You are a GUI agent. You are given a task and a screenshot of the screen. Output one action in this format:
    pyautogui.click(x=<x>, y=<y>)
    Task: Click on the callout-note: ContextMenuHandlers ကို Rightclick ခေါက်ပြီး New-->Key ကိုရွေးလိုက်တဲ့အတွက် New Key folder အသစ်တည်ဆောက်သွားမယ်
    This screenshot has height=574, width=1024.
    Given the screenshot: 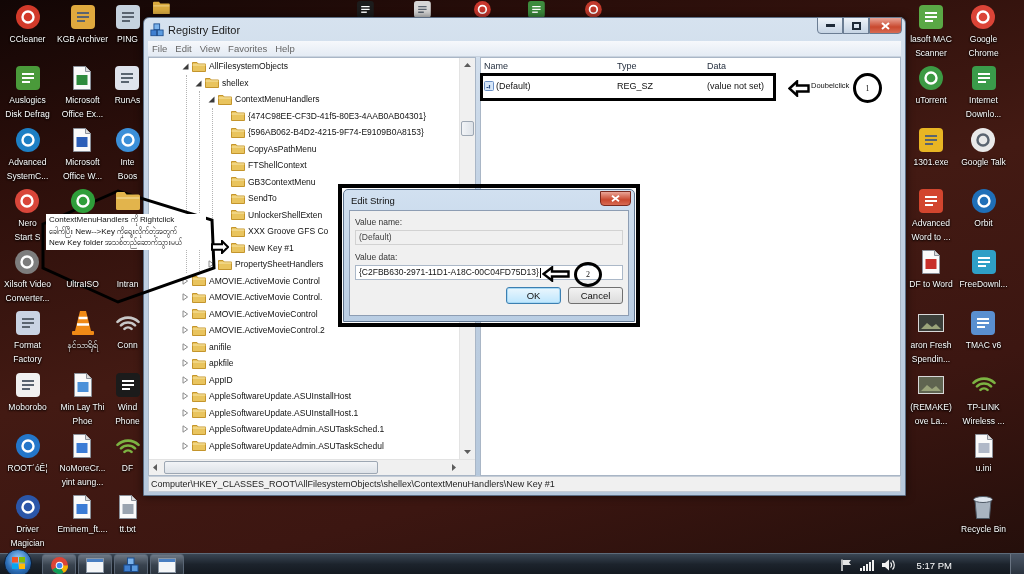 What is the action you would take?
    pyautogui.click(x=126, y=232)
    